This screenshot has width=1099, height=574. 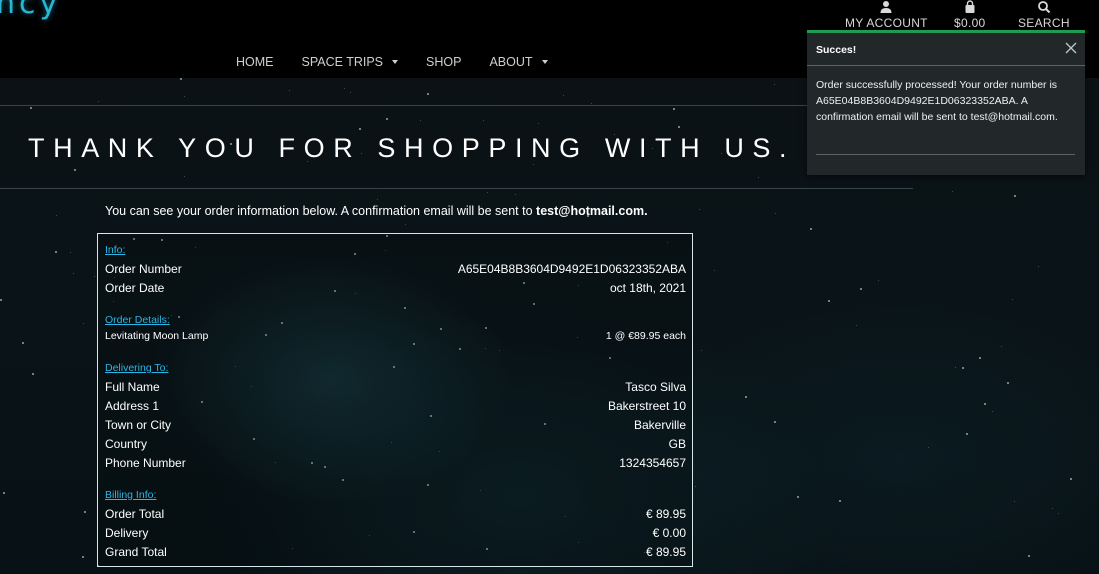 What do you see at coordinates (143, 269) in the screenshot?
I see `order-number-label: Order Number` at bounding box center [143, 269].